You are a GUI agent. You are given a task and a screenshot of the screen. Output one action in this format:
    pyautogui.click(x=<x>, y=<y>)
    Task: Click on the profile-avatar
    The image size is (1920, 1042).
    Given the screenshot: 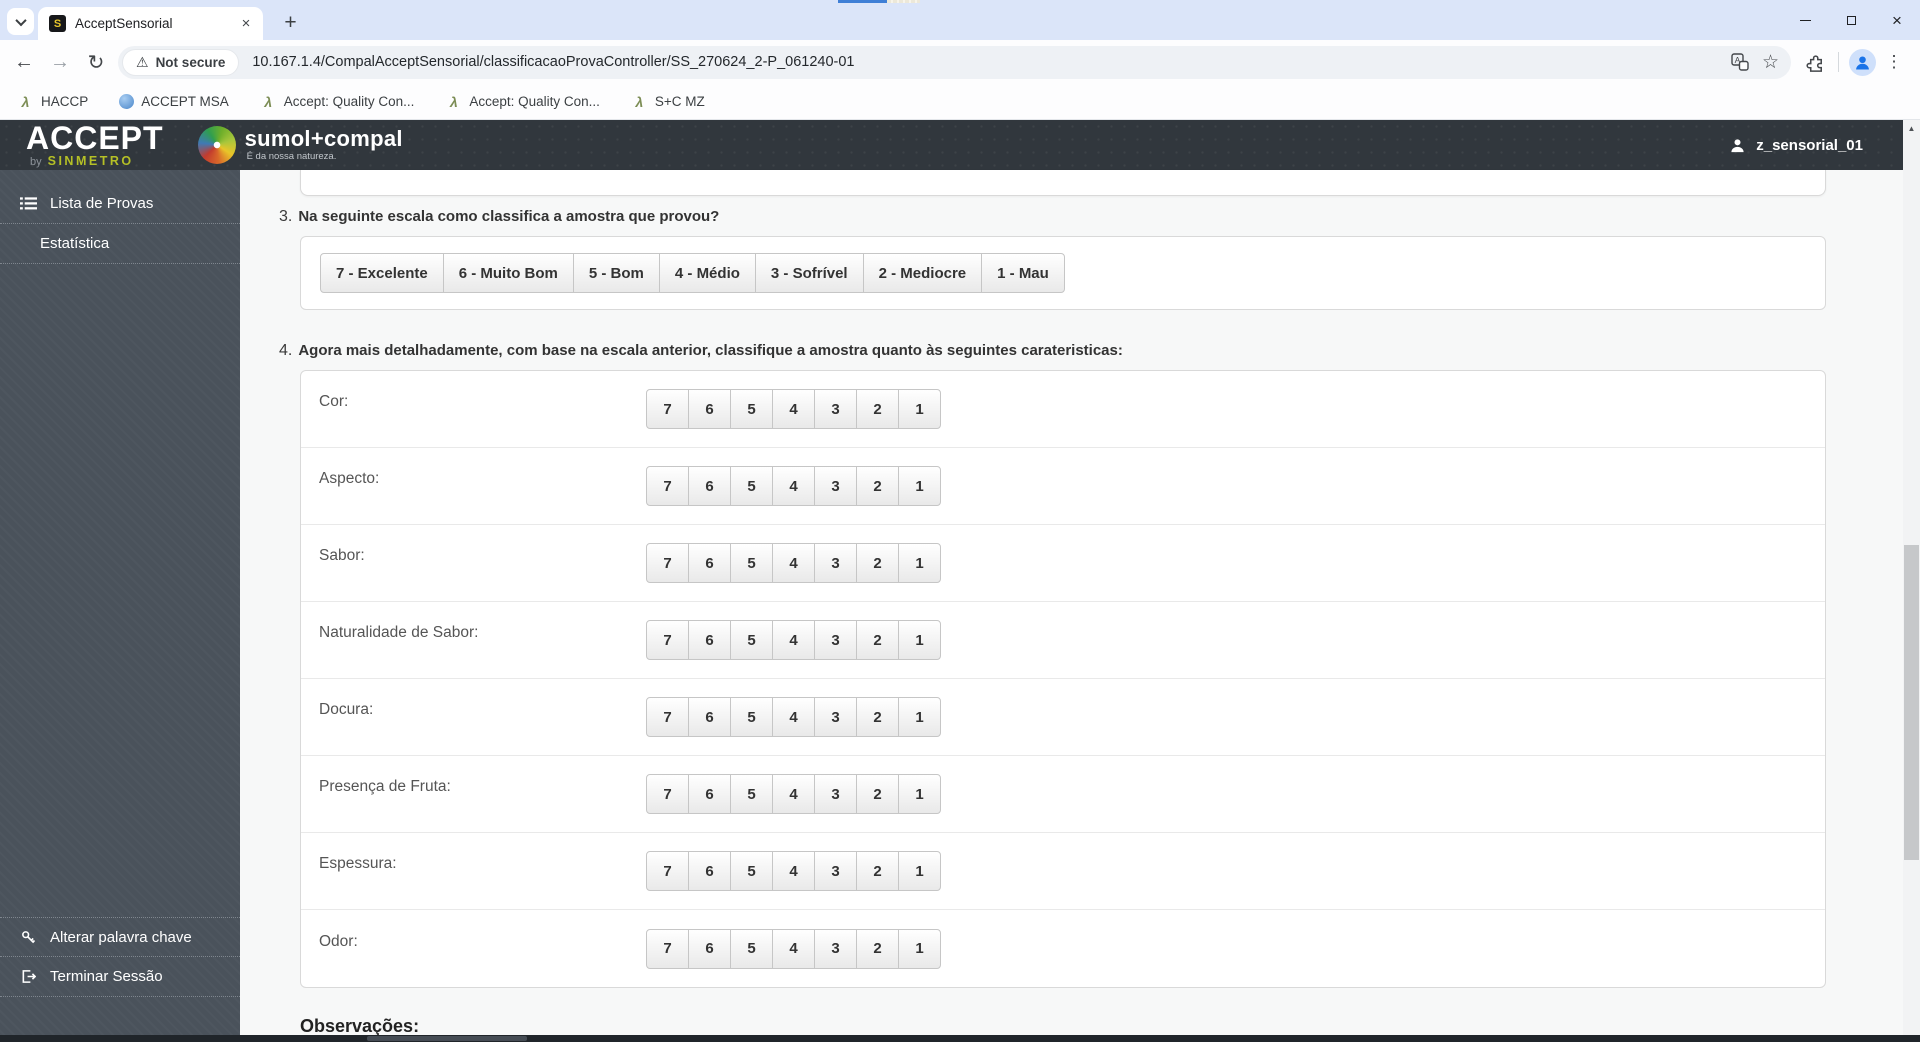 What is the action you would take?
    pyautogui.click(x=1862, y=62)
    